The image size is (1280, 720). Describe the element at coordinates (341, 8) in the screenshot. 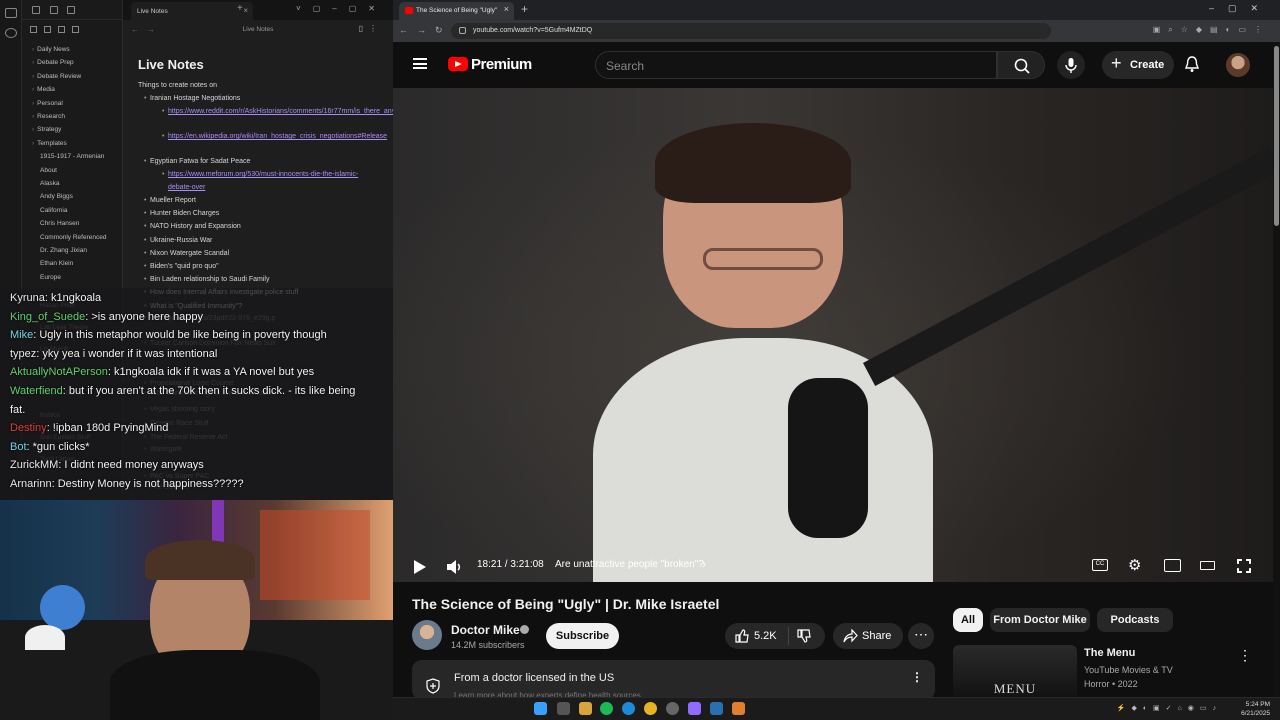

I see `window-controls: ˅▢–▢✕` at that location.